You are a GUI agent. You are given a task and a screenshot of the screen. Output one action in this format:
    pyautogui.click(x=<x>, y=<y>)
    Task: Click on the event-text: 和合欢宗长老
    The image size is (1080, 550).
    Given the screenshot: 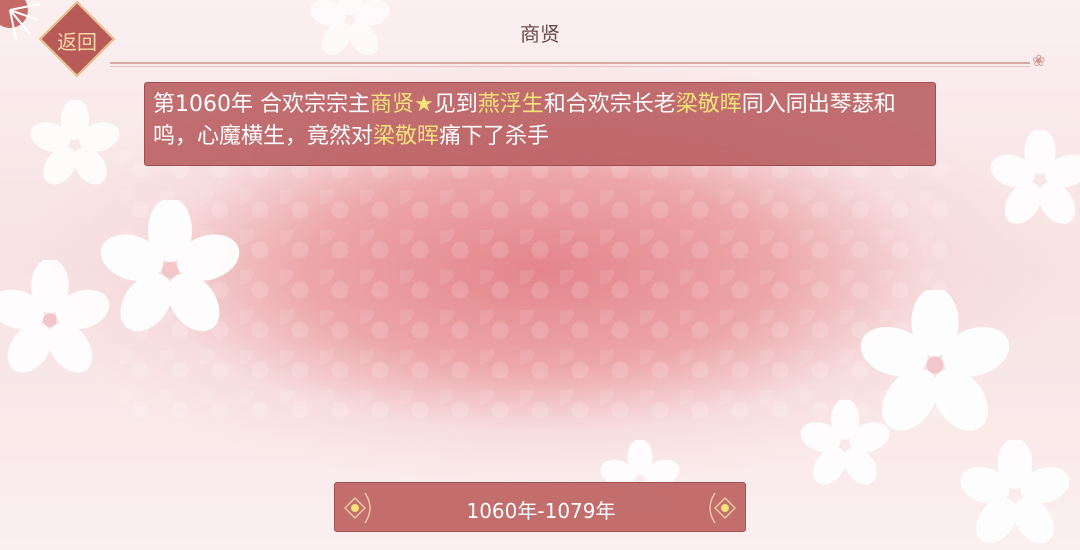 What is the action you would take?
    pyautogui.click(x=609, y=104)
    